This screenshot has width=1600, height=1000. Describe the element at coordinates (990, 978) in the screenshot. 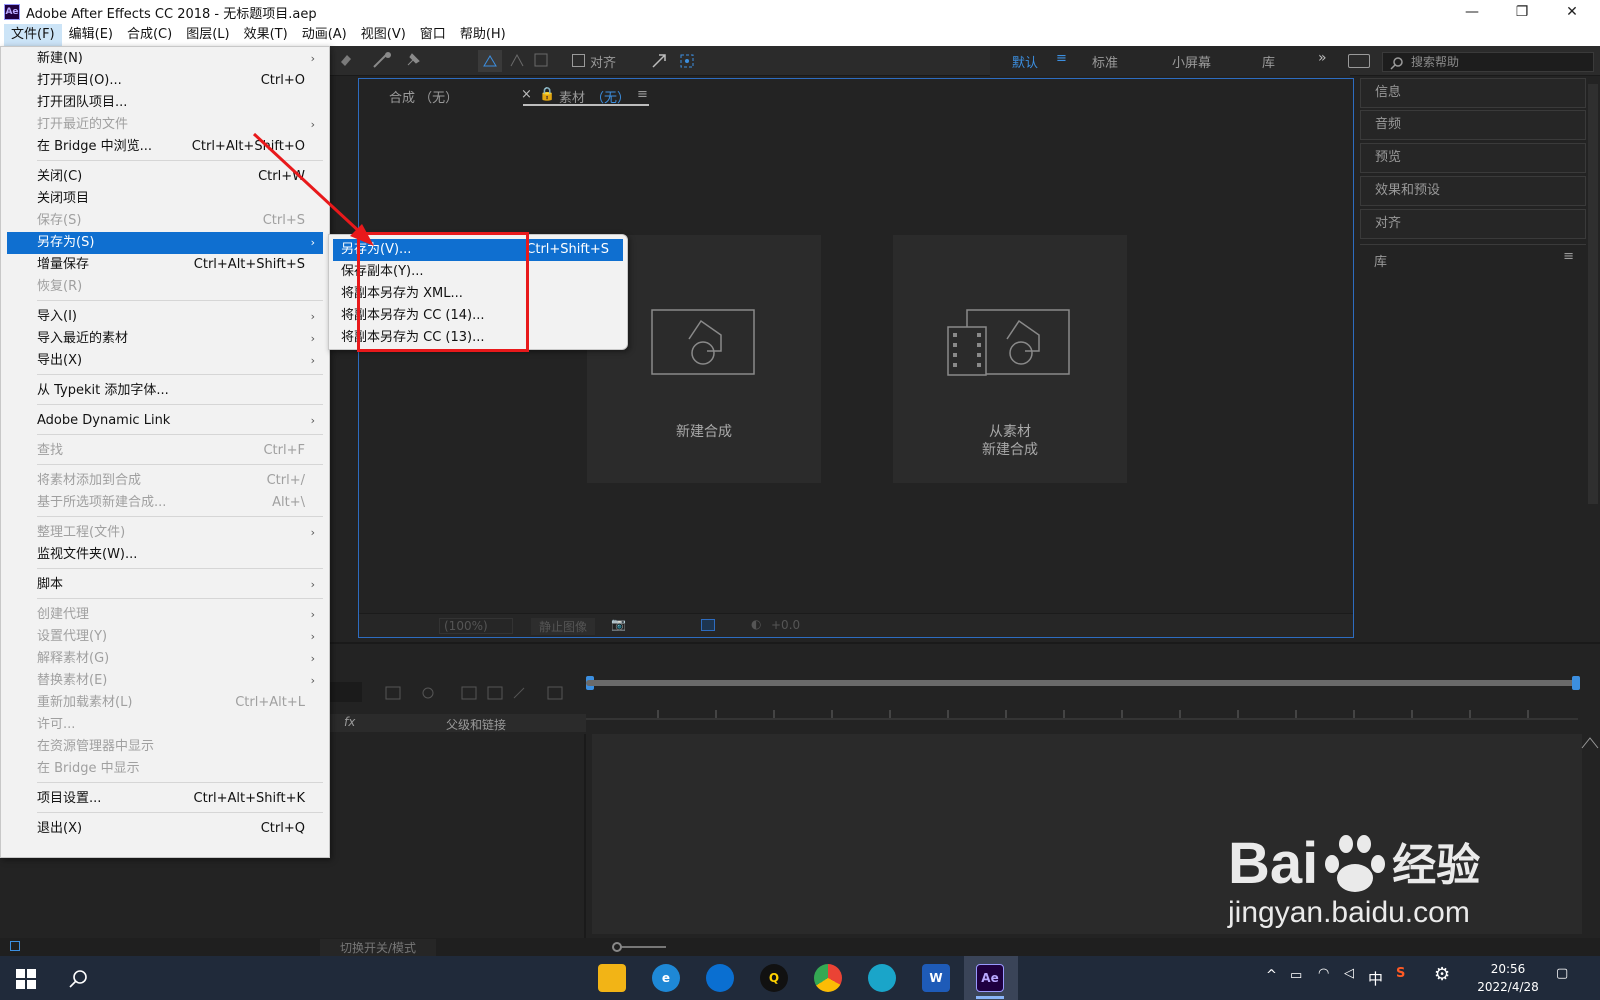

I see `after-effects-taskbar-icon: Ae` at that location.